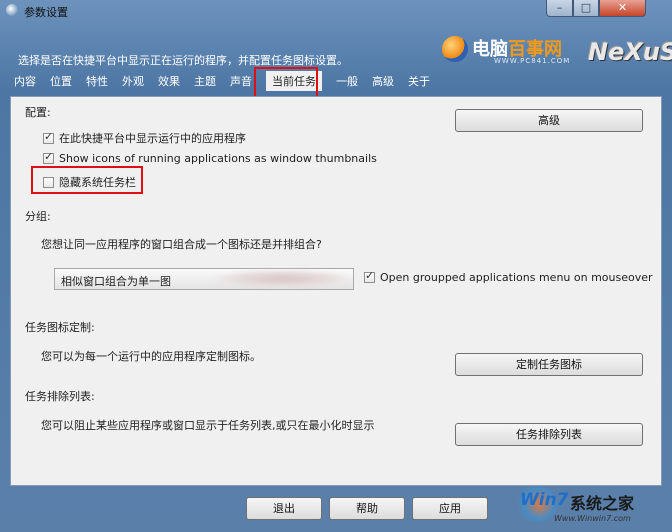 The image size is (672, 532). I want to click on maximize-button: □, so click(586, 8).